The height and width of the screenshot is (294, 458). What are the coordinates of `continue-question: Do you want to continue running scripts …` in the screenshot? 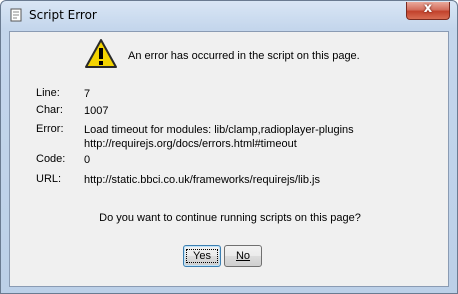 It's located at (230, 218).